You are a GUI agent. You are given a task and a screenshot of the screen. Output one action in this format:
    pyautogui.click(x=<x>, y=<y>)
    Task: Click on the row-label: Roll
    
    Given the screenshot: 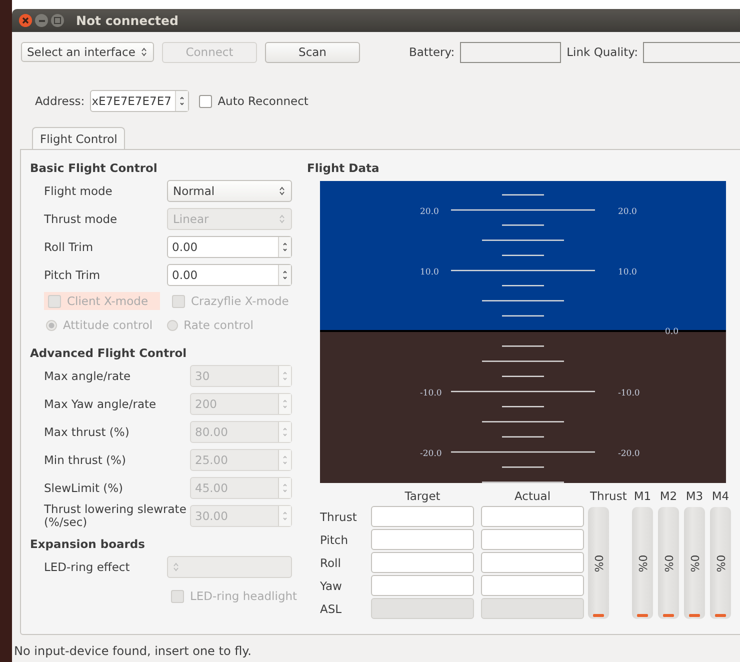 What is the action you would take?
    pyautogui.click(x=331, y=563)
    